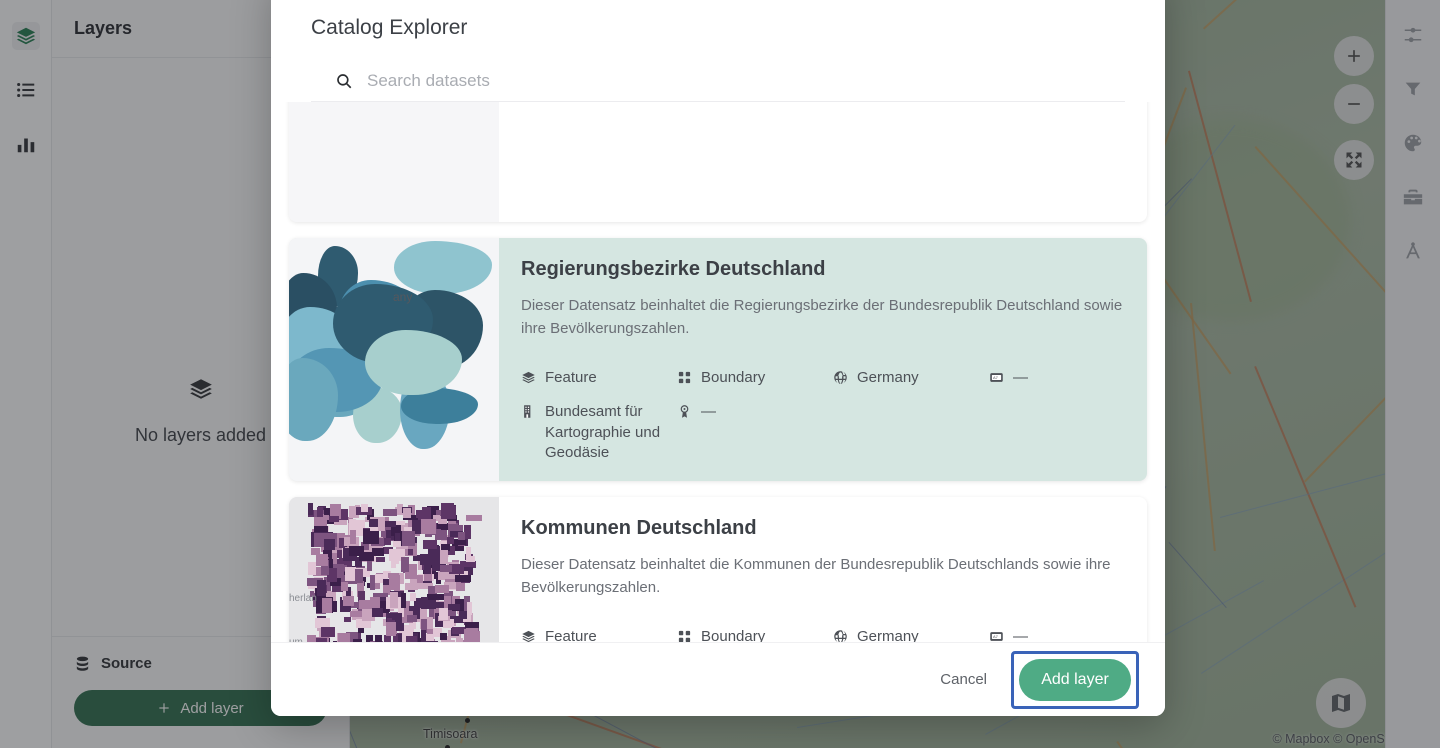  Describe the element at coordinates (389, 27) in the screenshot. I see `dialog-title: Catalog Explorer` at that location.